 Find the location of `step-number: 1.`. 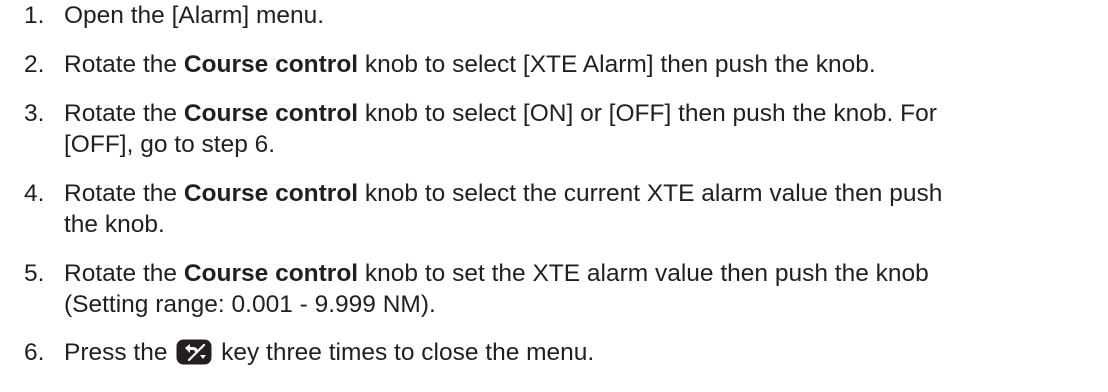

step-number: 1. is located at coordinates (34, 15).